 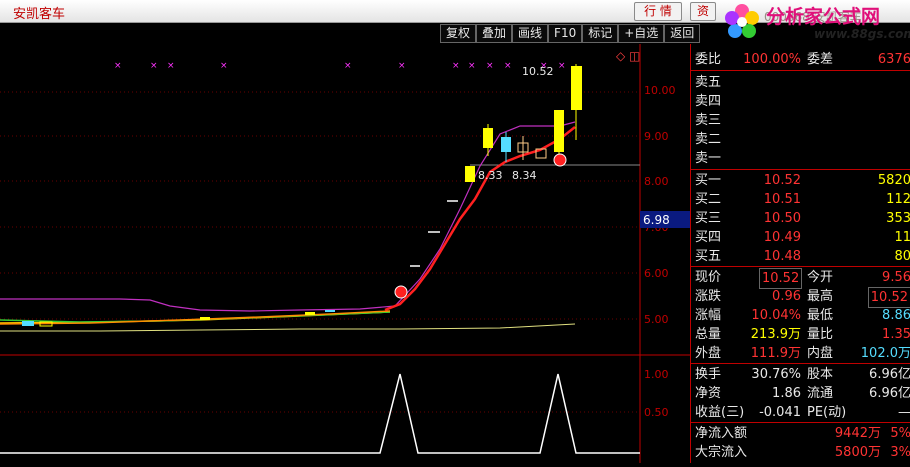 I want to click on indicator-tick: 0.50, so click(x=656, y=412).